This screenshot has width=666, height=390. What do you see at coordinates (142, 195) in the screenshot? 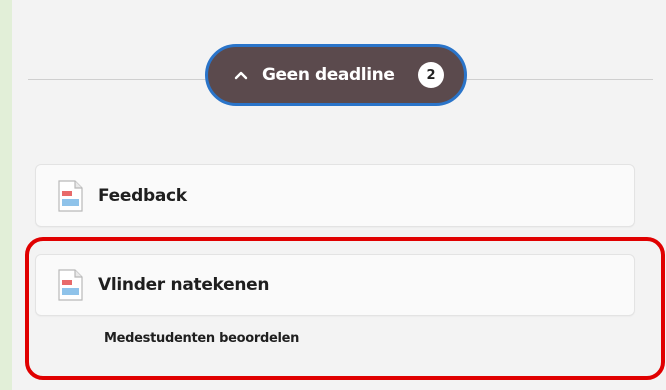
I see `assignment-title: Feedback` at bounding box center [142, 195].